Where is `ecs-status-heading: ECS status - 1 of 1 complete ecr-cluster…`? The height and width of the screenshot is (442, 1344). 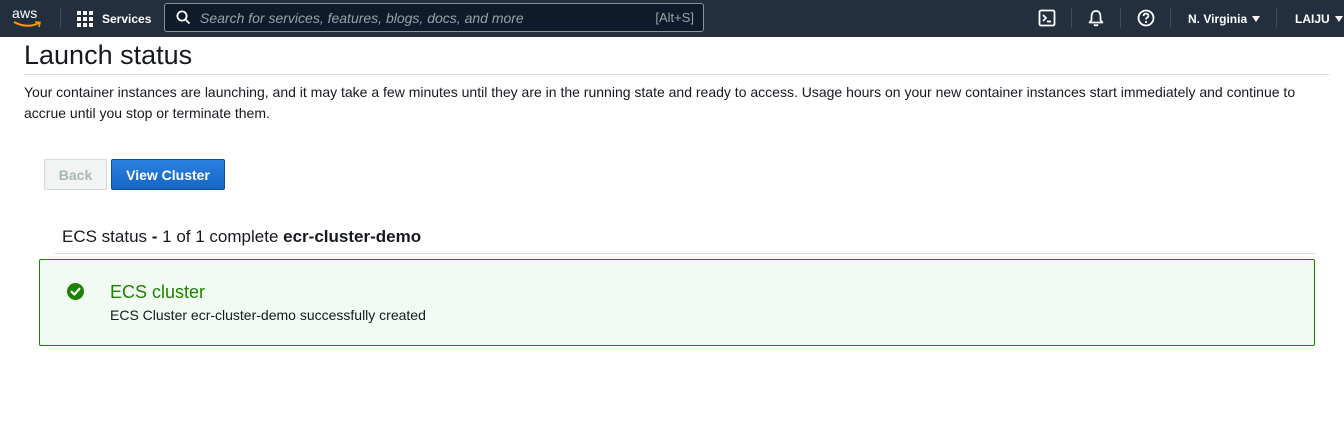
ecs-status-heading: ECS status - 1 of 1 complete ecr-cluster… is located at coordinates (241, 237).